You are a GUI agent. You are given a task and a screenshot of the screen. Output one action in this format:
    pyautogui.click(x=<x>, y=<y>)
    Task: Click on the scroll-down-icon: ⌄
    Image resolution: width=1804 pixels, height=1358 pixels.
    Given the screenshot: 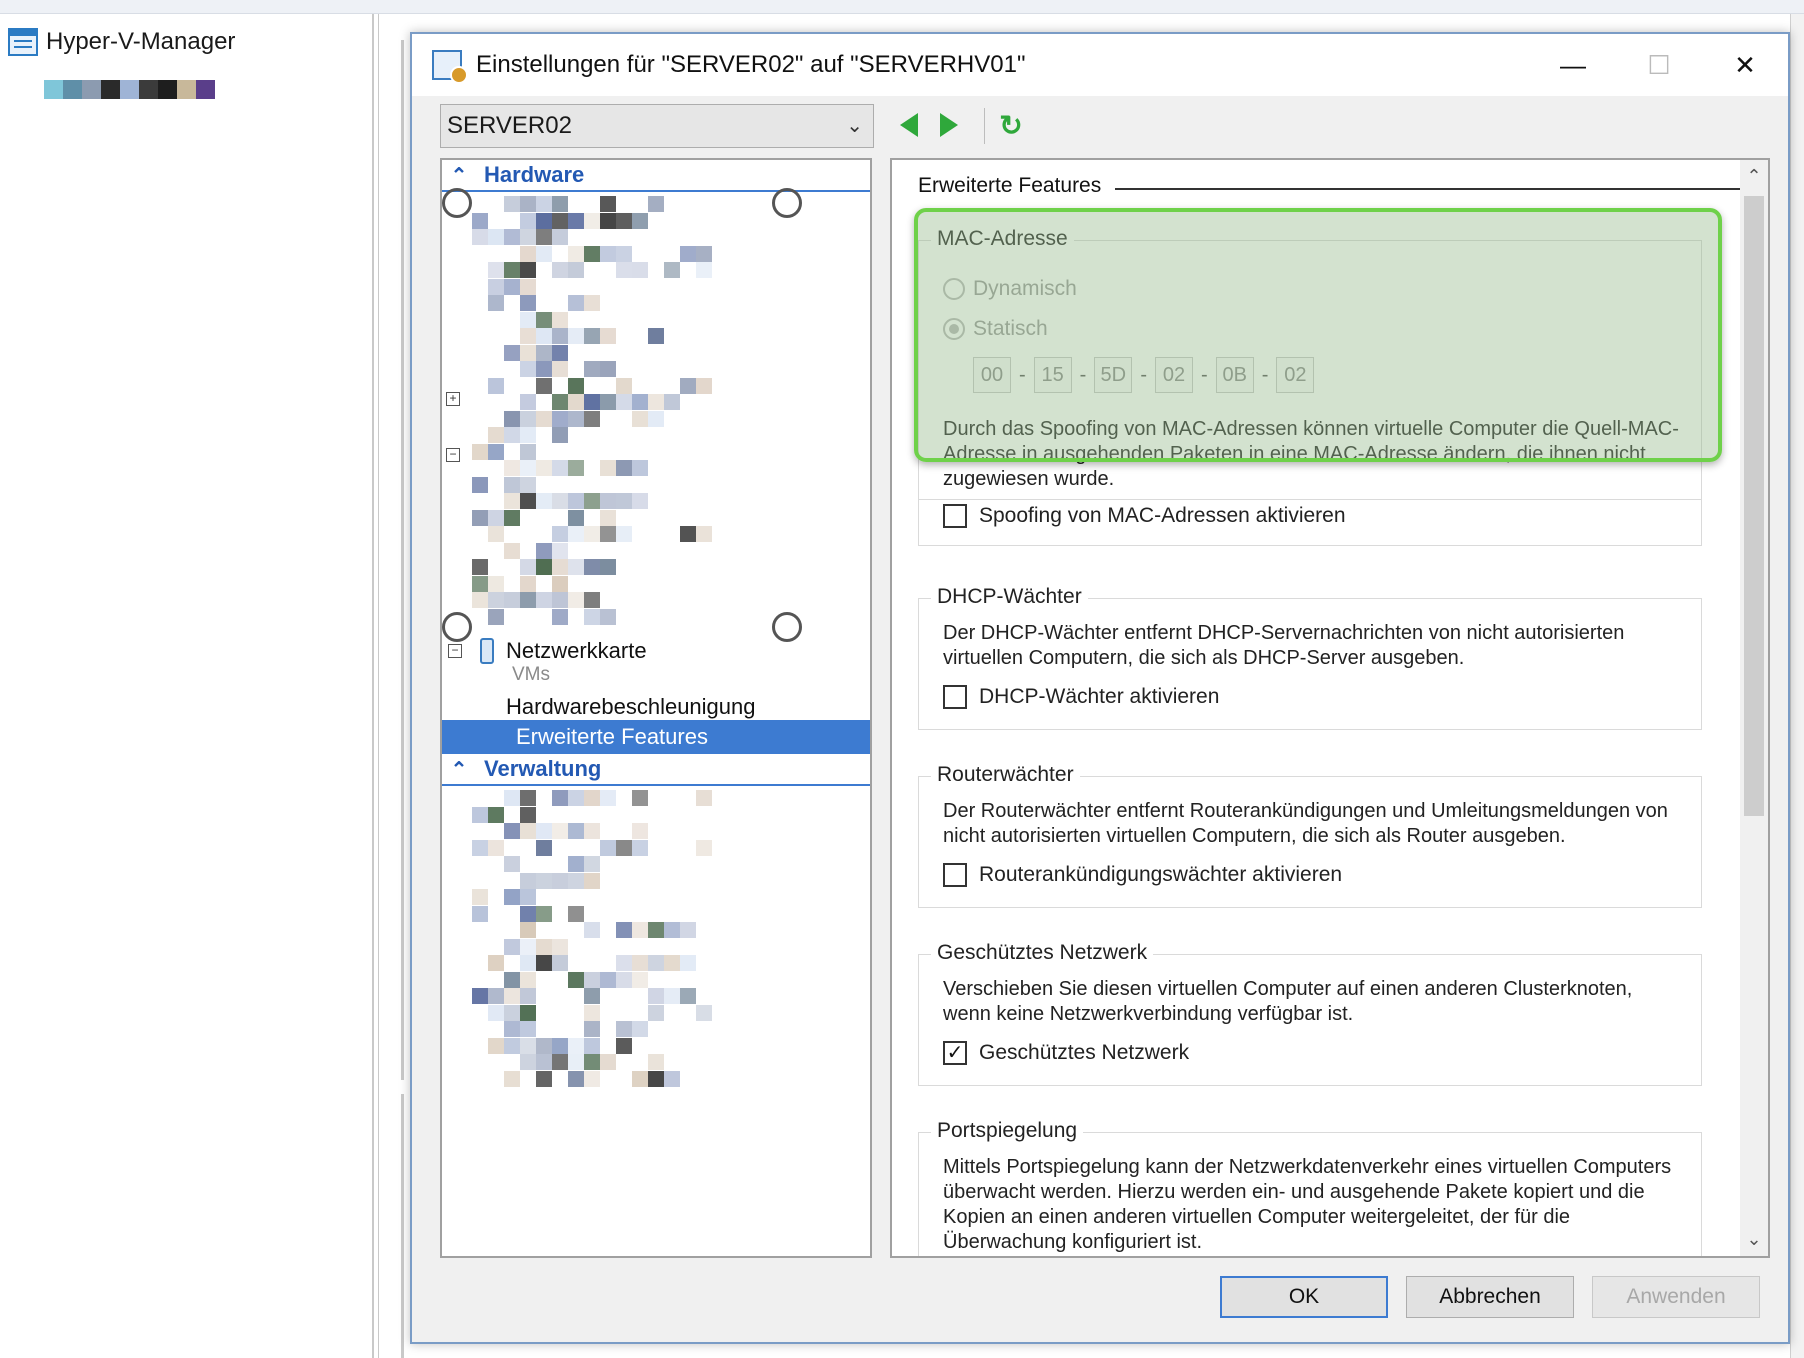 What is the action you would take?
    pyautogui.click(x=1754, y=1239)
    